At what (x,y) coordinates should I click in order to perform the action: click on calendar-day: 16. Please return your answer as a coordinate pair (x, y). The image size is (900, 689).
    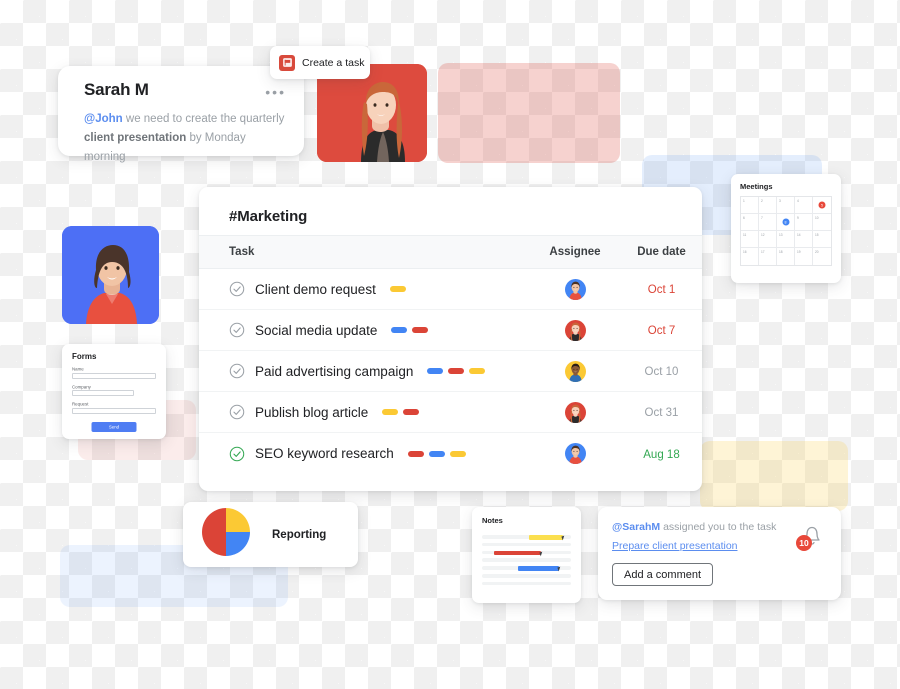
    Looking at the image, I should click on (750, 256).